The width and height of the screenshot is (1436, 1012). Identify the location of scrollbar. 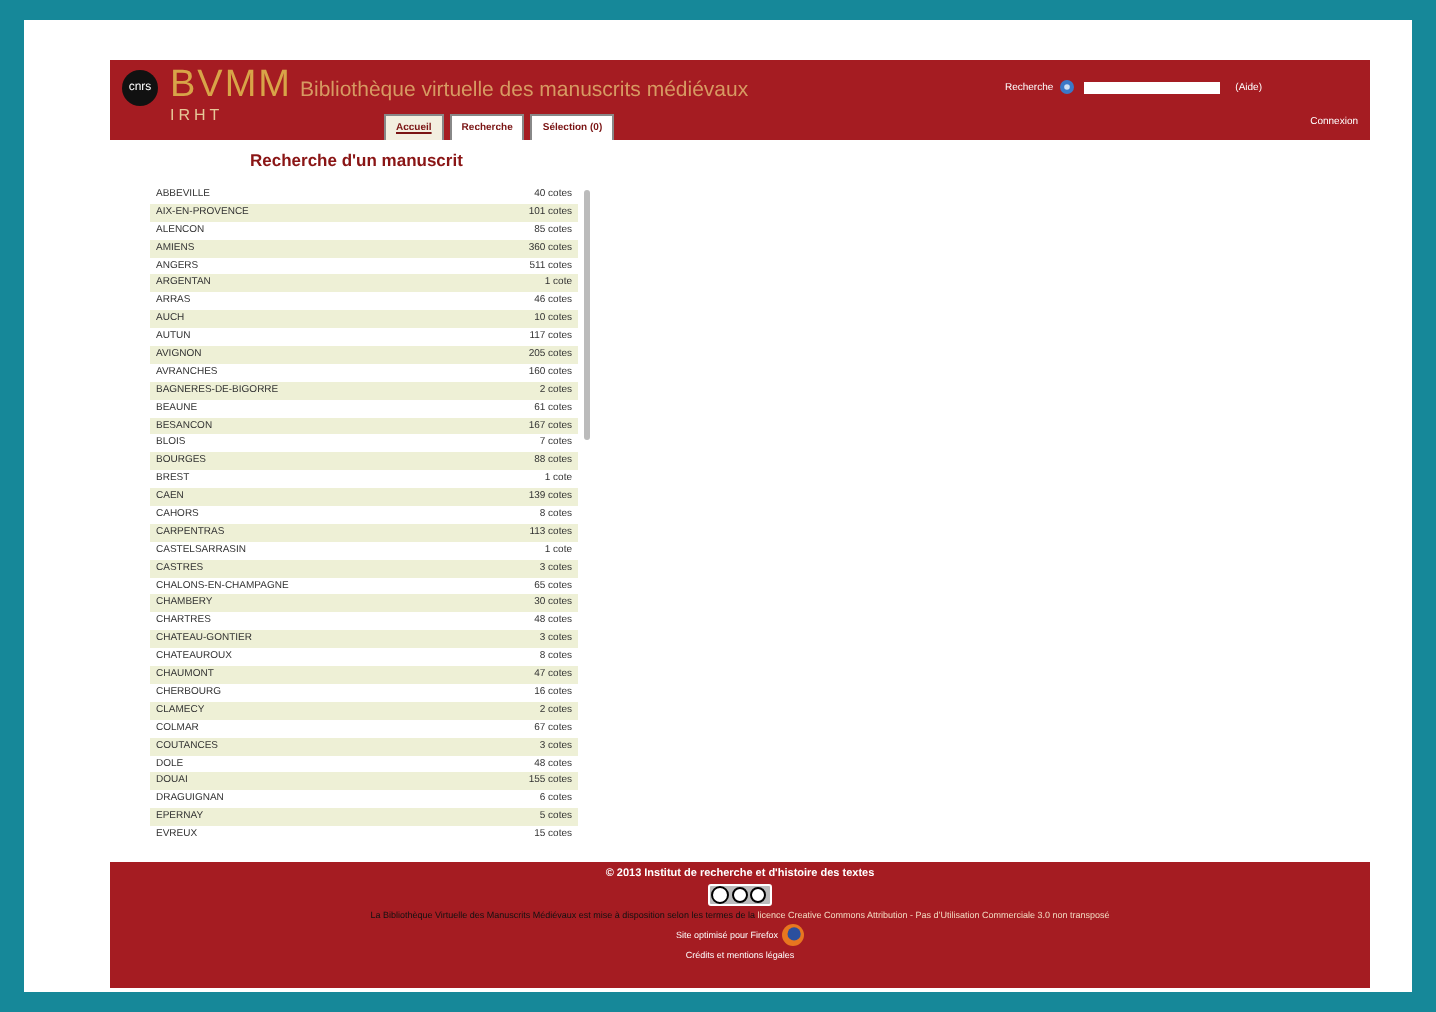
(587, 315).